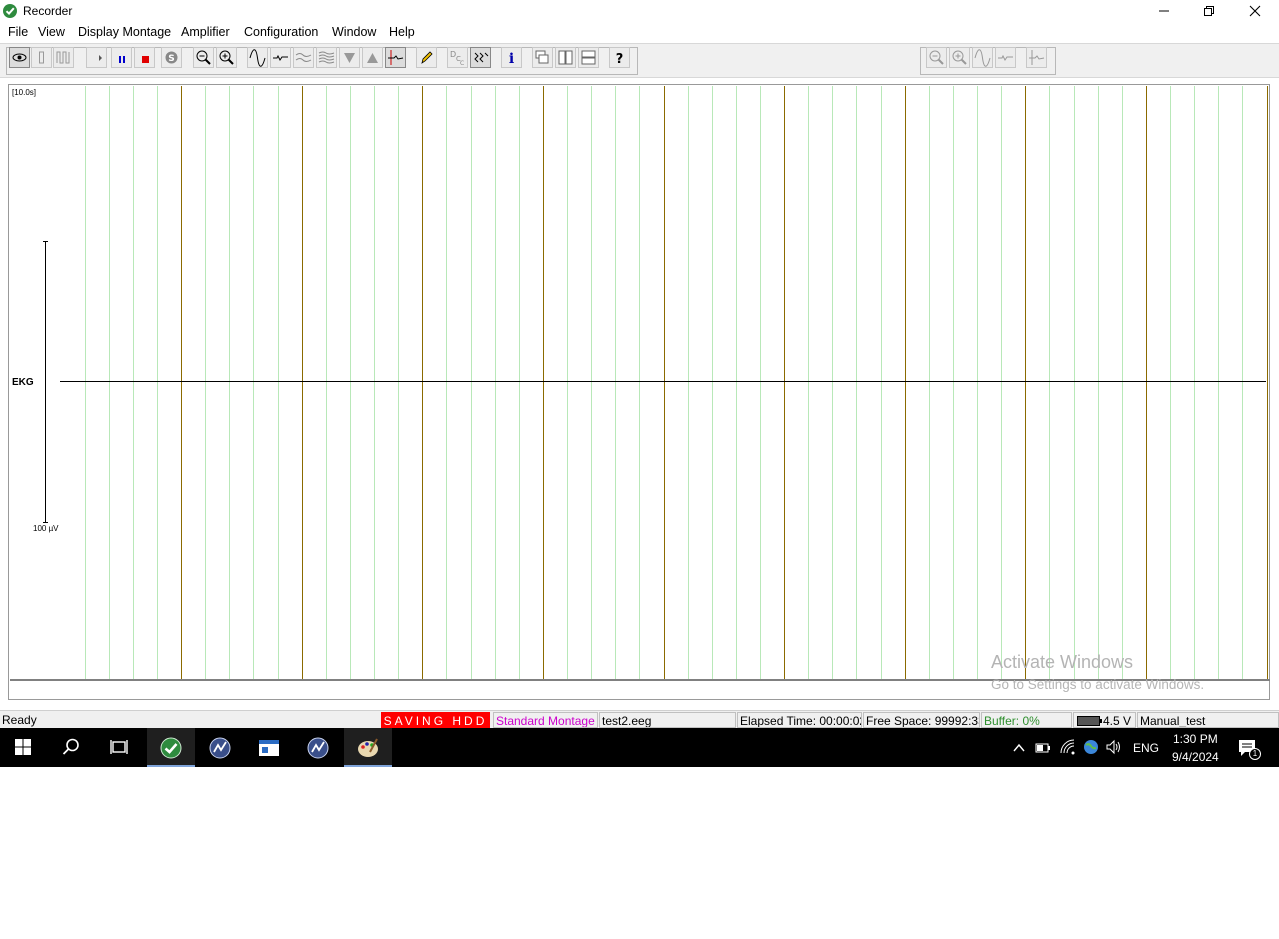 This screenshot has height=939, width=1279. What do you see at coordinates (72, 747) in the screenshot?
I see `search-button` at bounding box center [72, 747].